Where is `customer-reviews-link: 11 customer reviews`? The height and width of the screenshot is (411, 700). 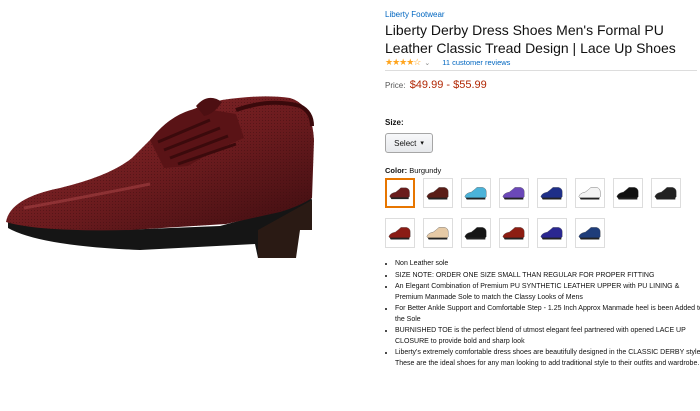
customer-reviews-link: 11 customer reviews is located at coordinates (476, 62).